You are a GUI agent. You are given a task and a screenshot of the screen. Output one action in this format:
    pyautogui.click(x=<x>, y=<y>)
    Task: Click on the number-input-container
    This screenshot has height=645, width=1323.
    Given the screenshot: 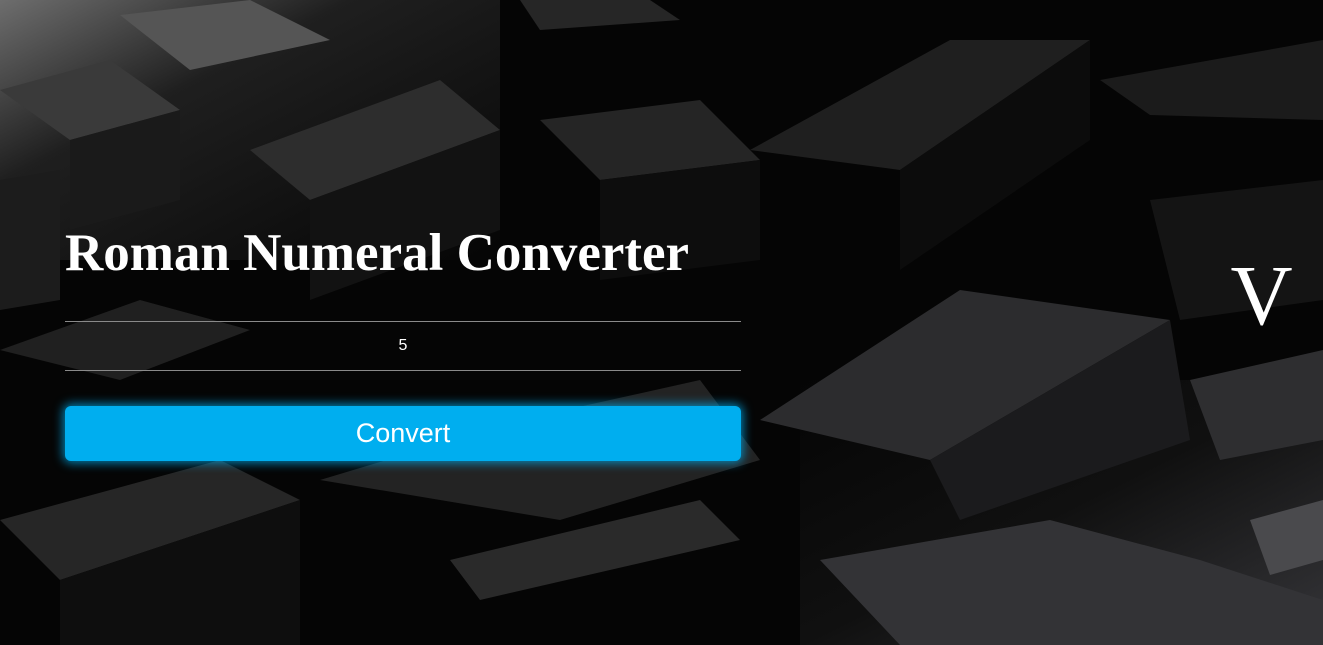 What is the action you would take?
    pyautogui.click(x=403, y=346)
    